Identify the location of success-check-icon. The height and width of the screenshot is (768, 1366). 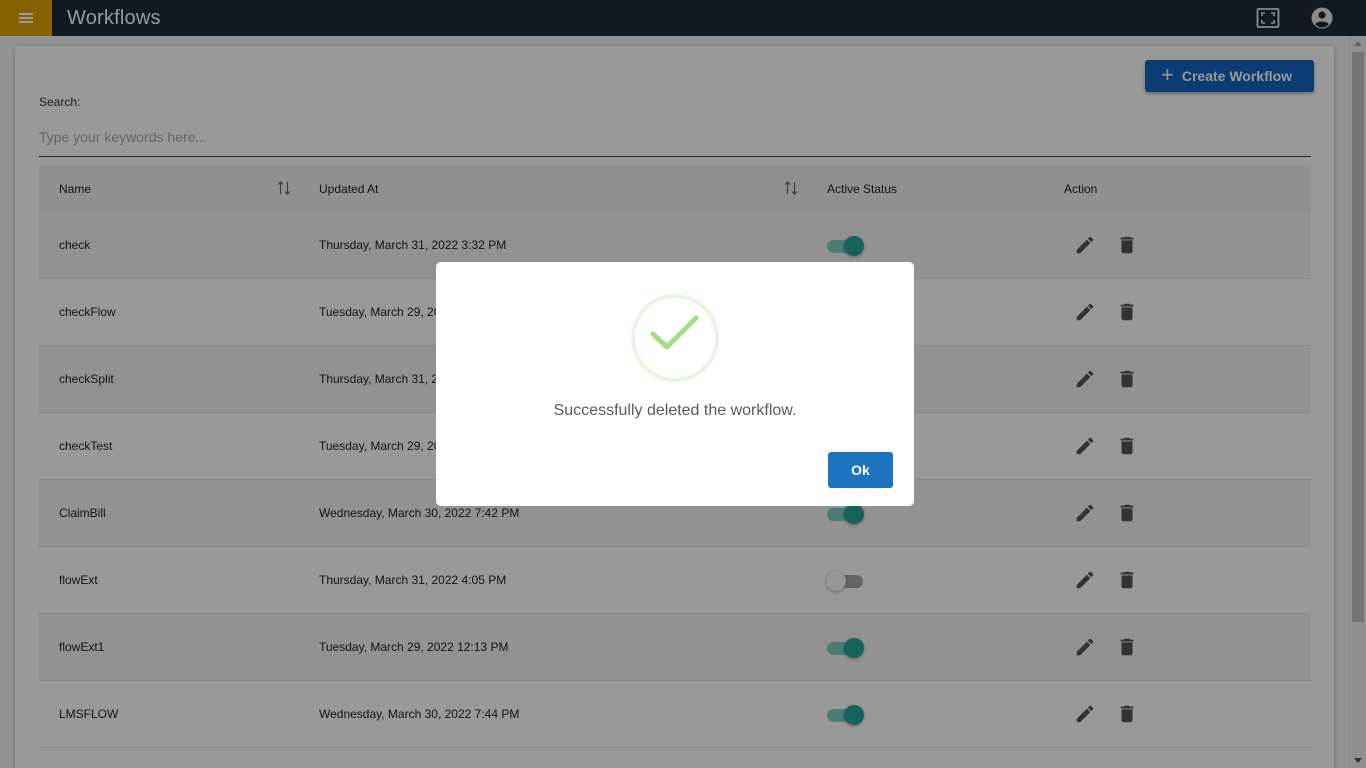
(675, 338).